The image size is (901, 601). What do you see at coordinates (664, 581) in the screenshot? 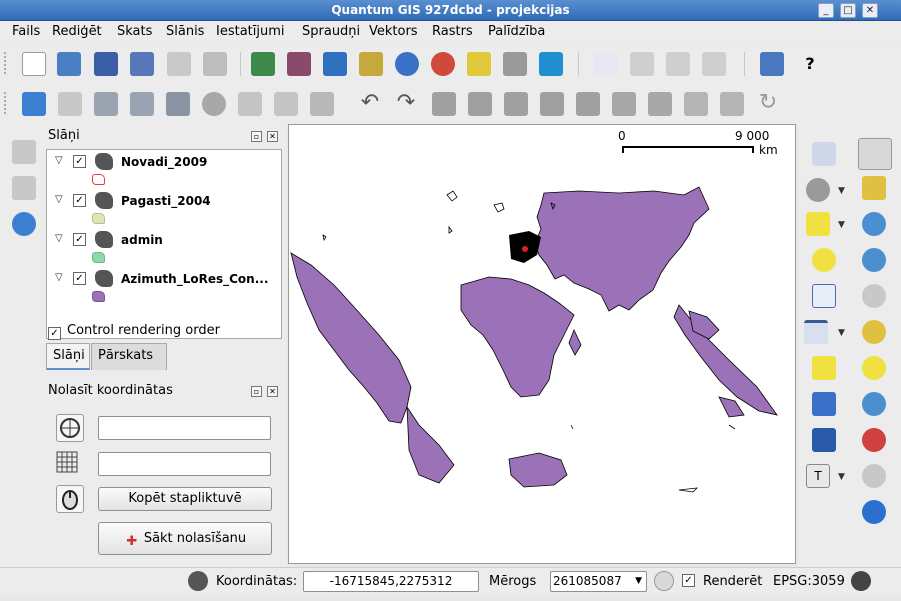
I see `stop-render-icon` at bounding box center [664, 581].